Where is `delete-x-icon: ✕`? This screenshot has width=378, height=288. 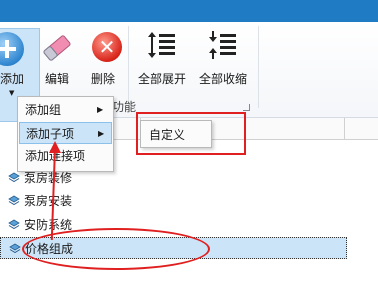 delete-x-icon: ✕ is located at coordinates (107, 47).